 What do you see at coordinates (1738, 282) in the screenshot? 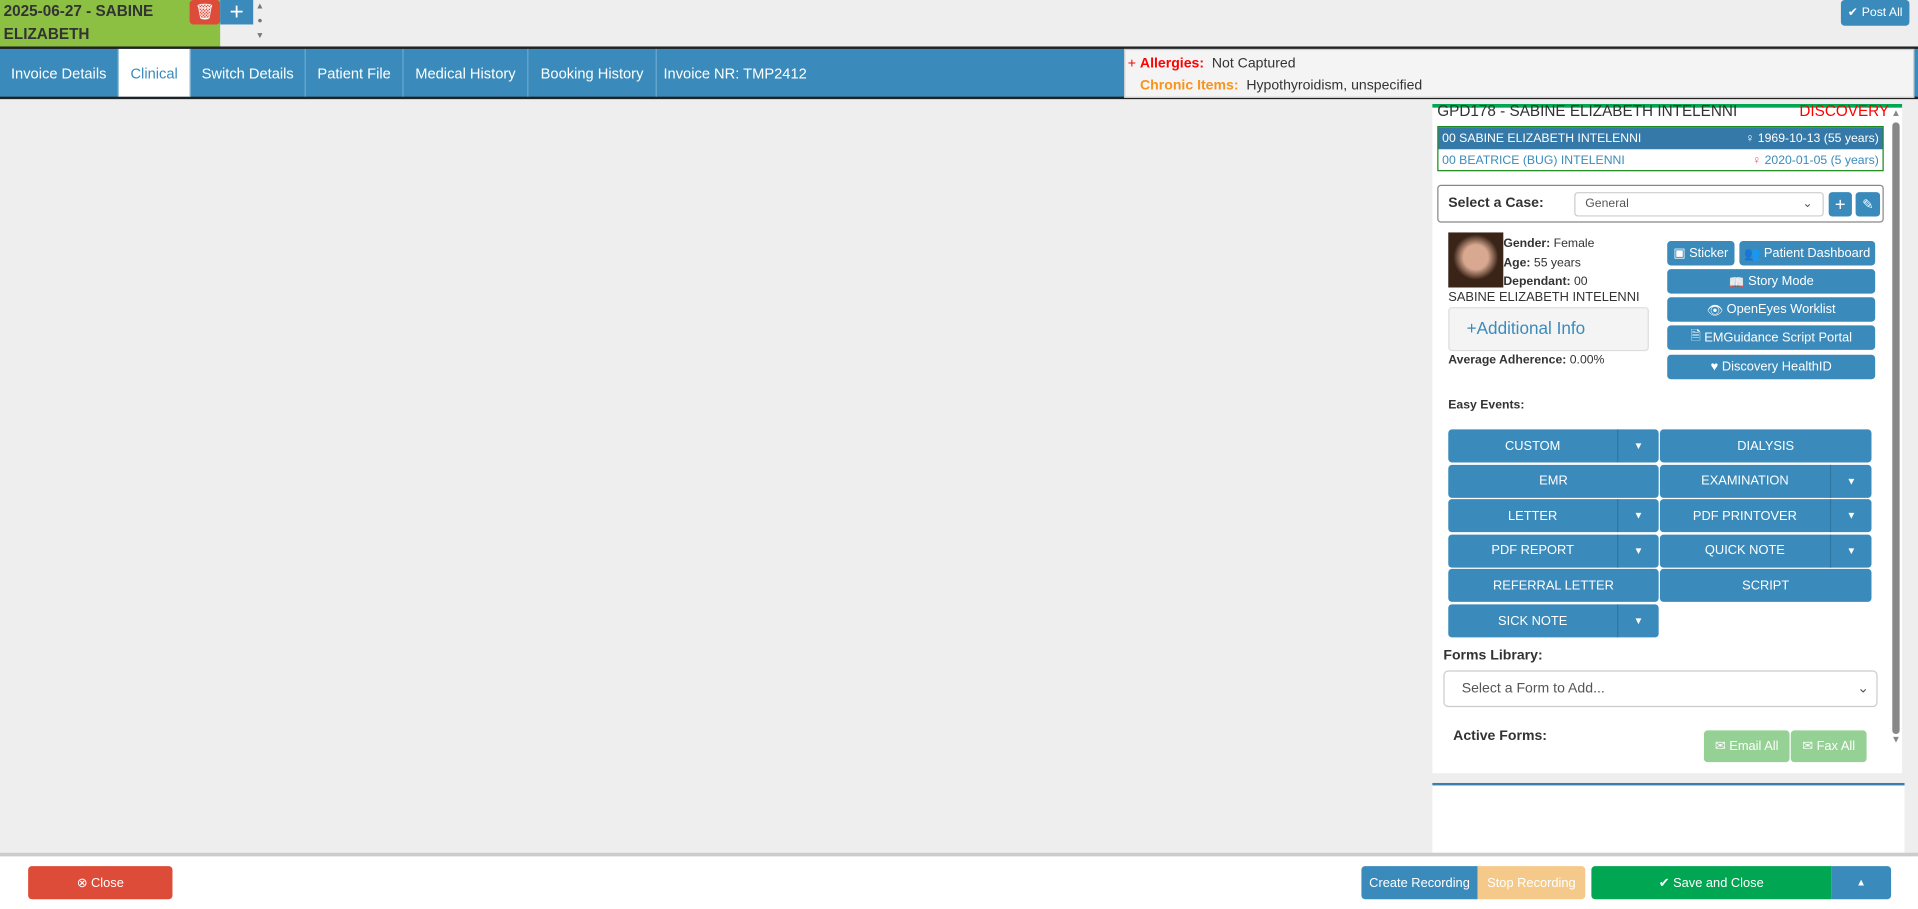
I see `book-reader-icon: 📖` at bounding box center [1738, 282].